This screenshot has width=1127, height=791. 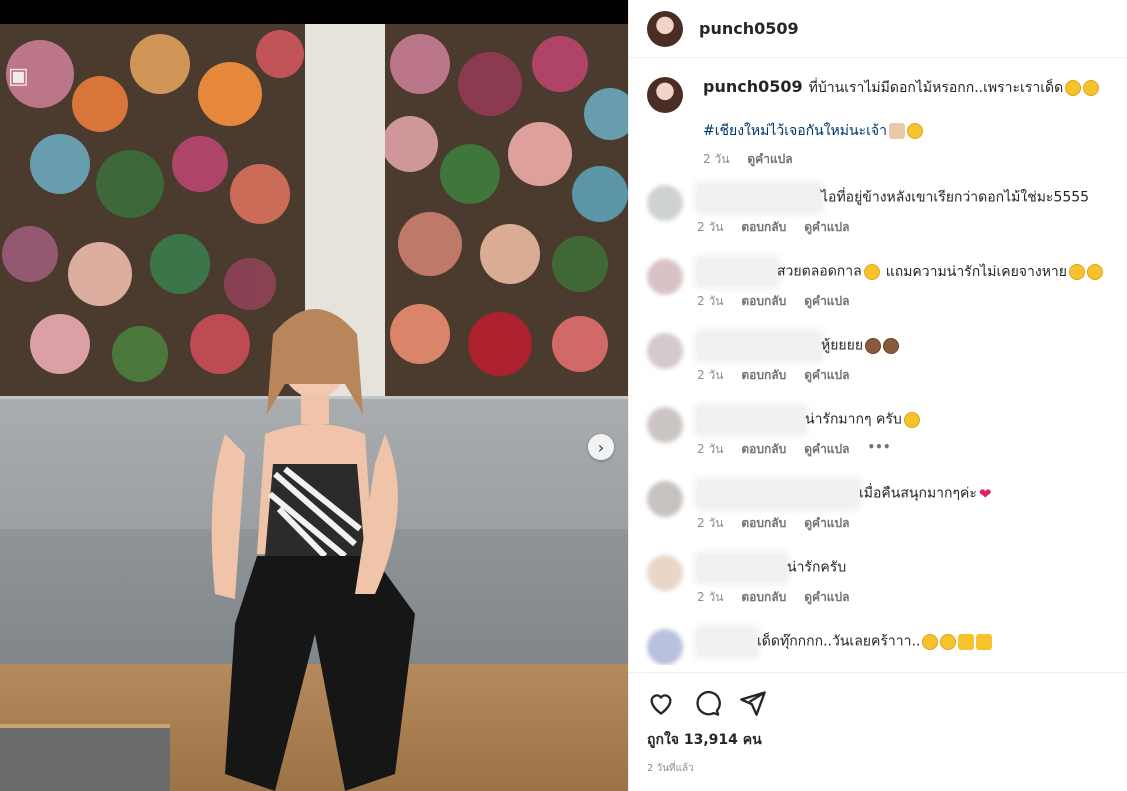 What do you see at coordinates (853, 419) in the screenshot?
I see `comment-text: น่ารักมากๆ ครับ` at bounding box center [853, 419].